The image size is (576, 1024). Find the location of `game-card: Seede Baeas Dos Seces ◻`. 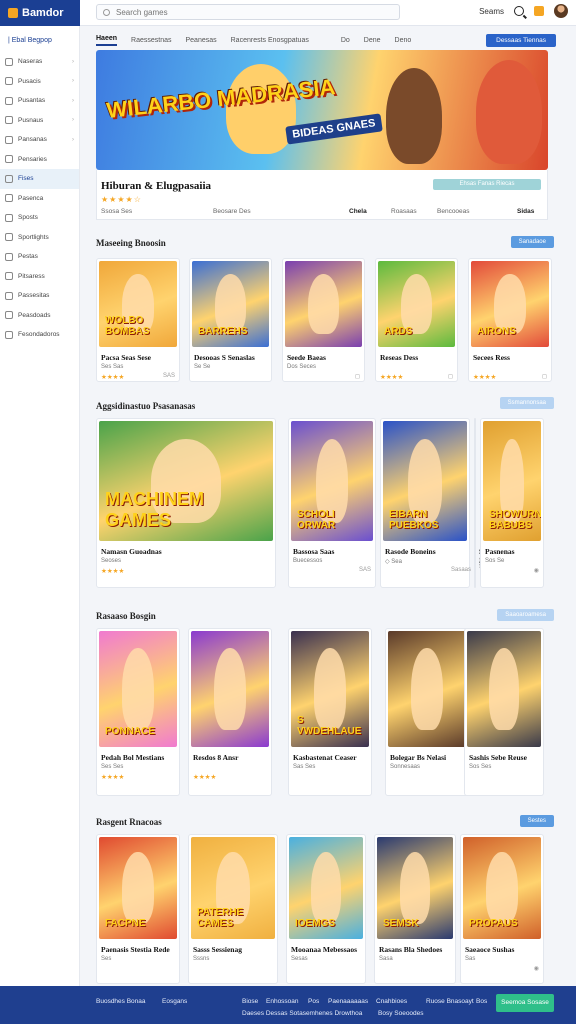

game-card: Seede Baeas Dos Seces ◻ is located at coordinates (323, 320).